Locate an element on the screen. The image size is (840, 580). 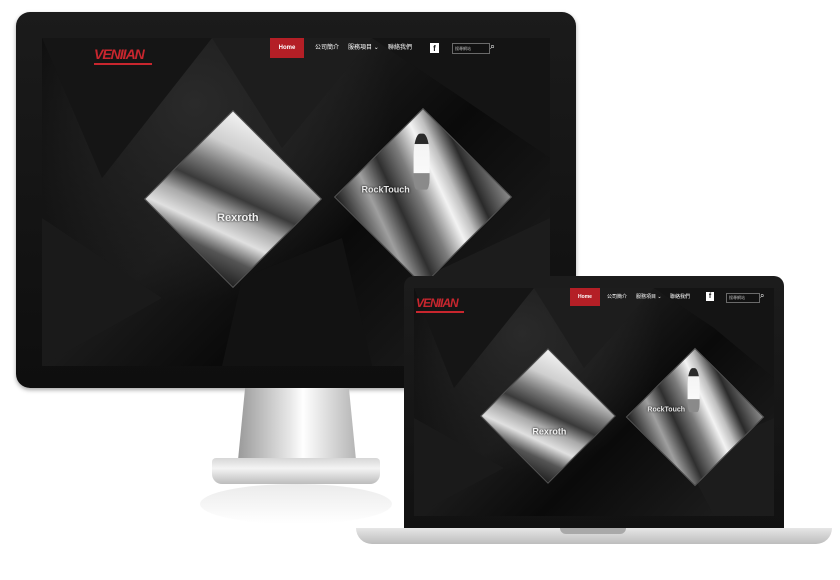
nav-contact: 聯絡我們 is located at coordinates (400, 48).